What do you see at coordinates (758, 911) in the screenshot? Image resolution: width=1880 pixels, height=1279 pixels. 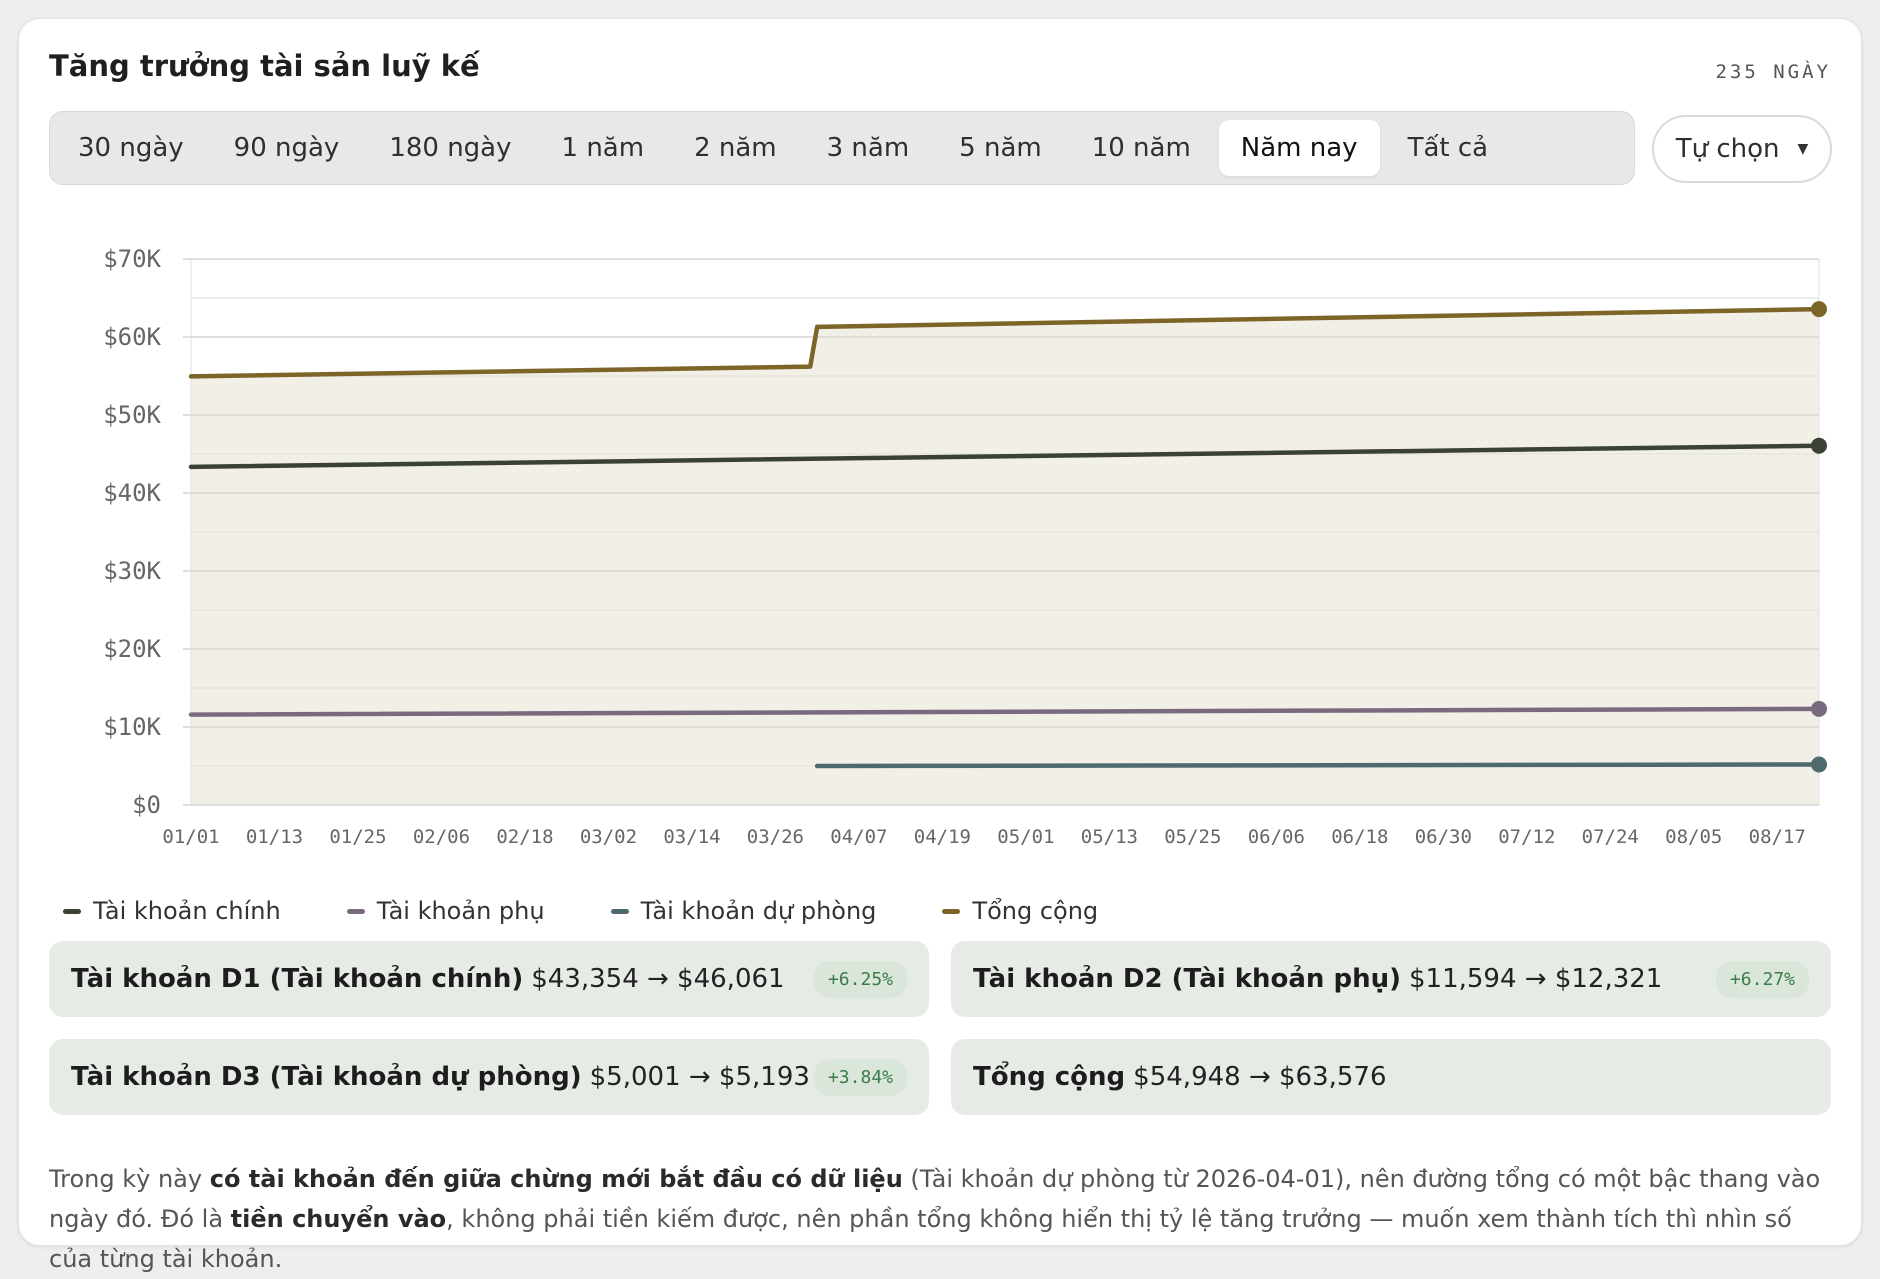 I see `legend-label: Tài khoản dự phòng` at bounding box center [758, 911].